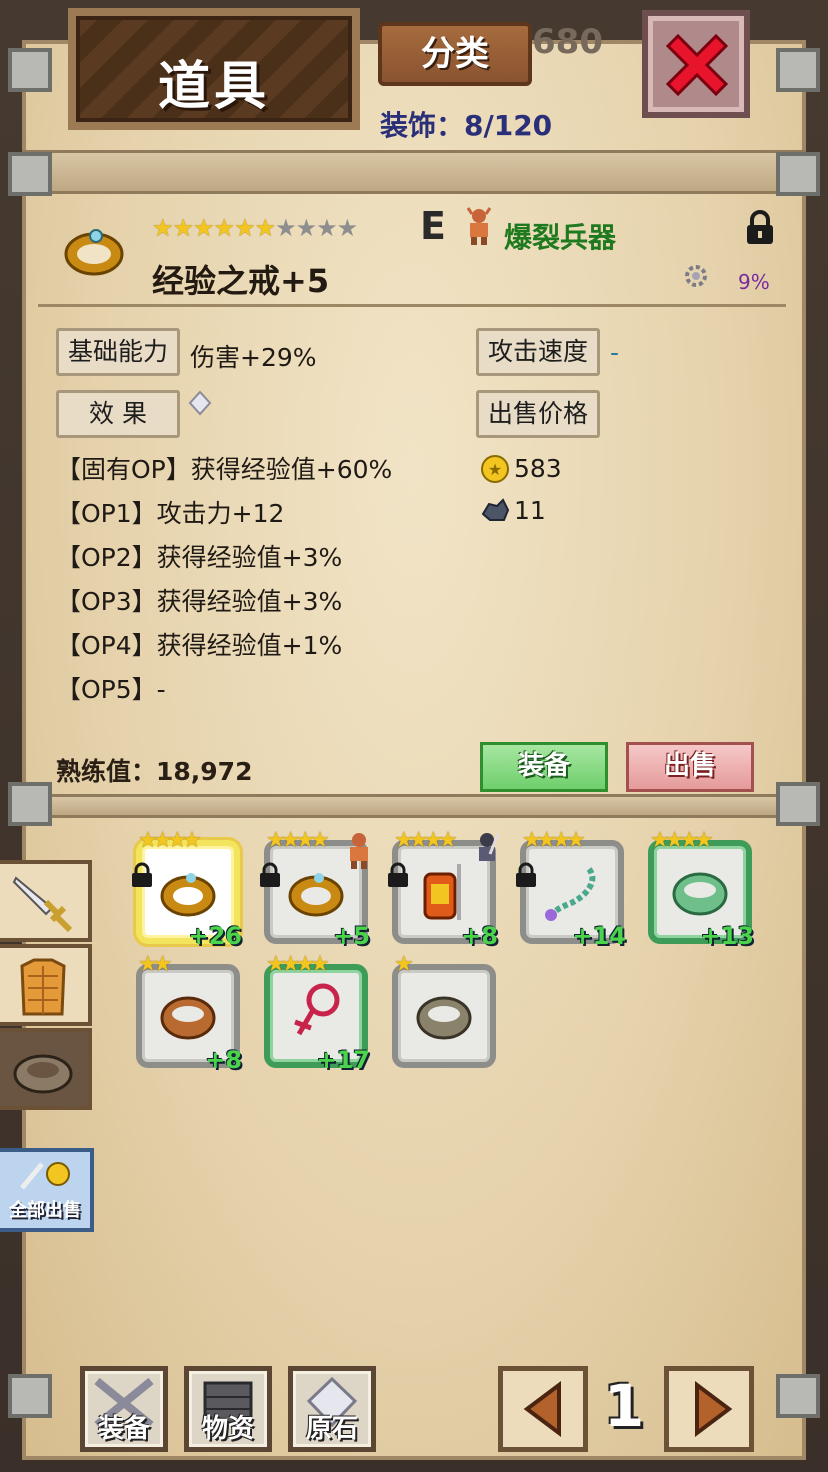 This screenshot has width=828, height=1472. I want to click on tab-accessory, so click(46, 1069).